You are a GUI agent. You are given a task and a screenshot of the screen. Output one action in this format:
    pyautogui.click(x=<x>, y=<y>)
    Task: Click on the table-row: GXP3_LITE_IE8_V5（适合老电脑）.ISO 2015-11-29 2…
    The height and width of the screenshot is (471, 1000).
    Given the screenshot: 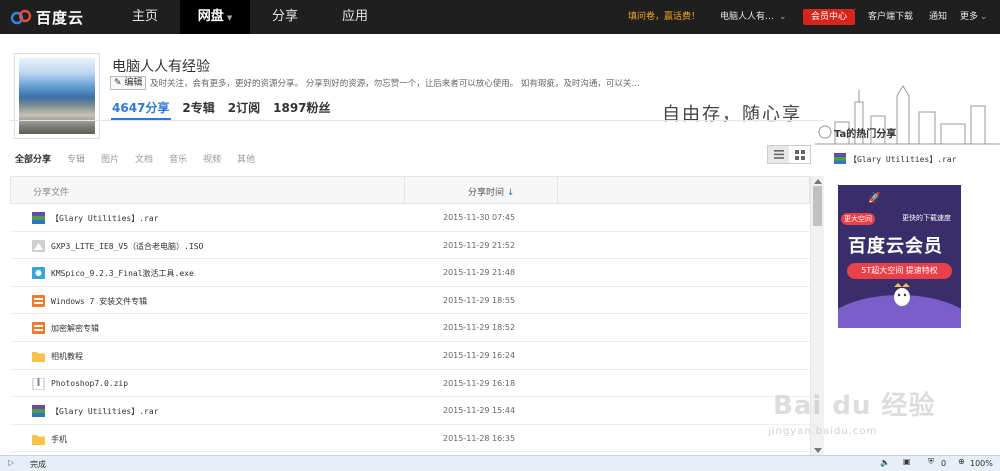 What is the action you would take?
    pyautogui.click(x=410, y=246)
    